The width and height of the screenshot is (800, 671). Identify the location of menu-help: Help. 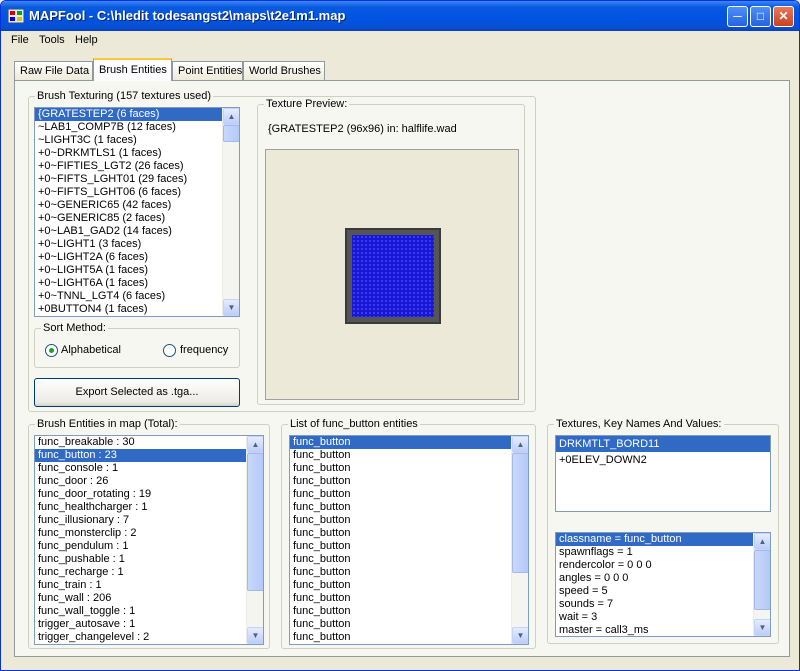
(86, 40).